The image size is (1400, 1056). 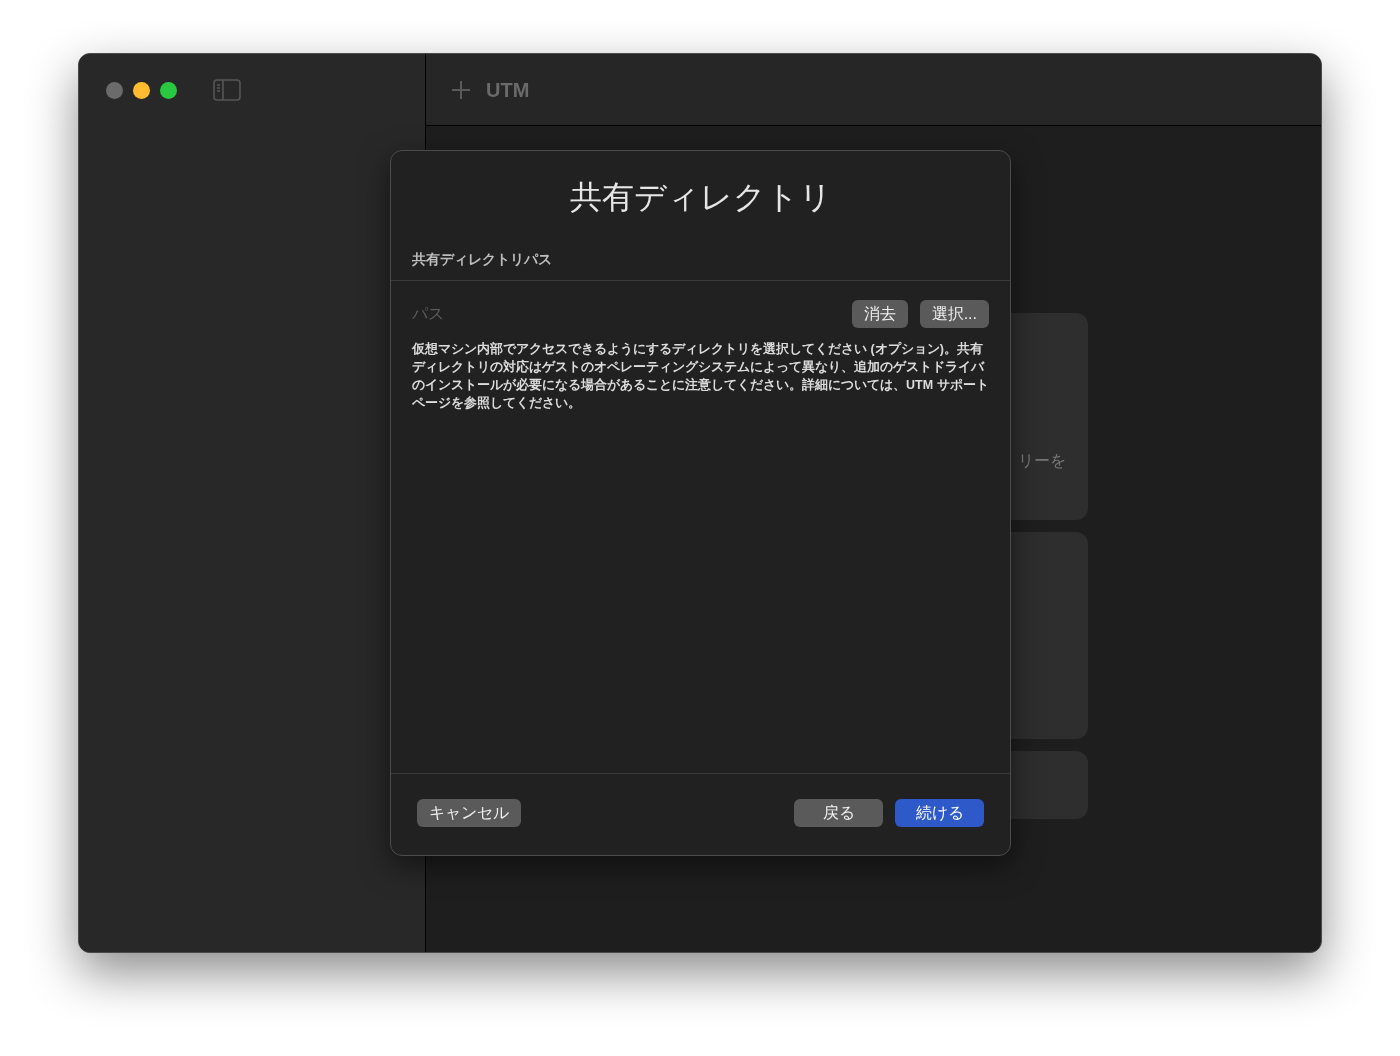 What do you see at coordinates (461, 89) in the screenshot?
I see `add-icon` at bounding box center [461, 89].